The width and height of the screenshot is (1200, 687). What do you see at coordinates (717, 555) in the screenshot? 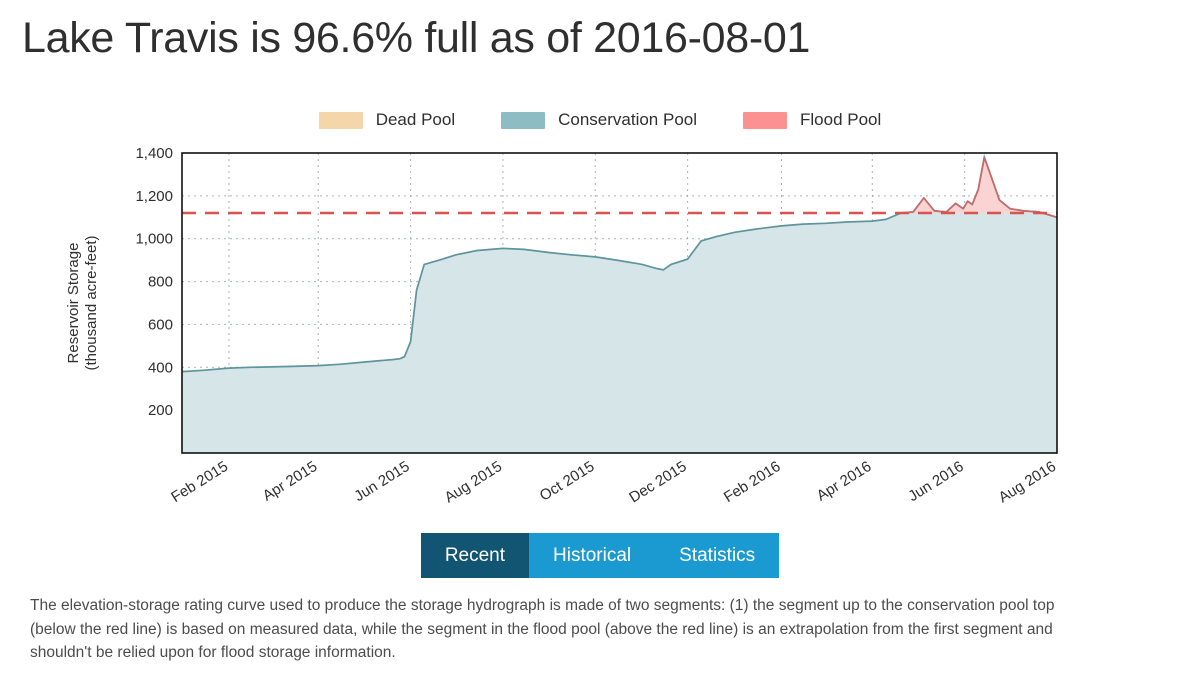
I see `tab-statistics: Statistics` at bounding box center [717, 555].